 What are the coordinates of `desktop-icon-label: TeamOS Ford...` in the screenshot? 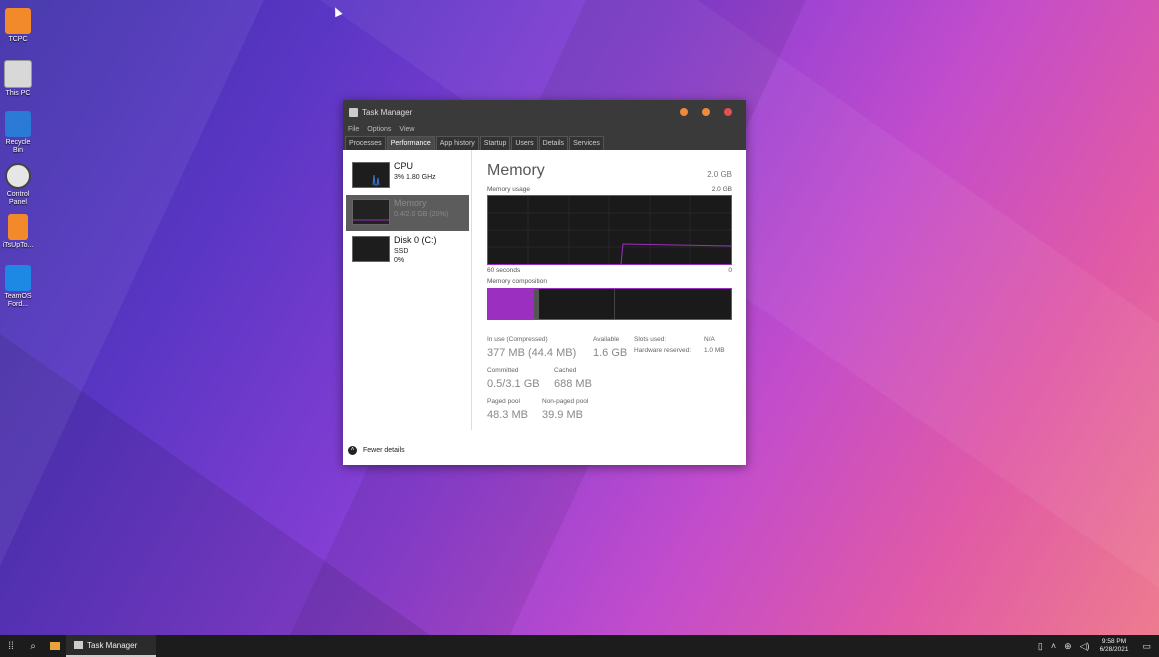 It's located at (18, 300).